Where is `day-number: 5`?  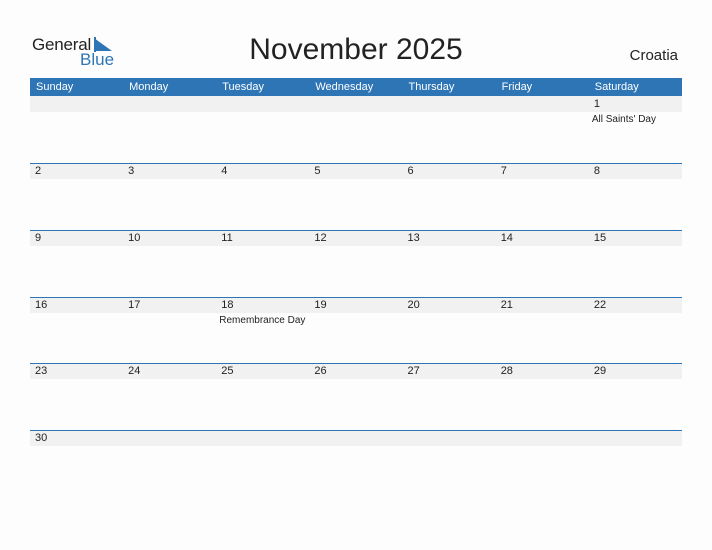 day-number: 5 is located at coordinates (317, 171).